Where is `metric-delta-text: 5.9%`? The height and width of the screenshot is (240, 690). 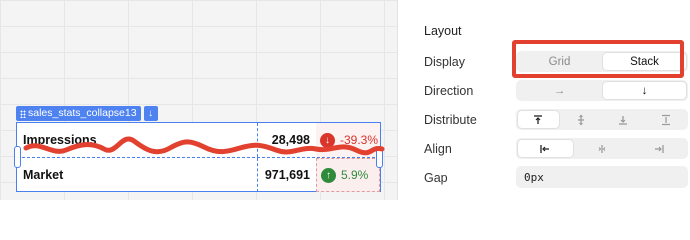 metric-delta-text: 5.9% is located at coordinates (355, 175).